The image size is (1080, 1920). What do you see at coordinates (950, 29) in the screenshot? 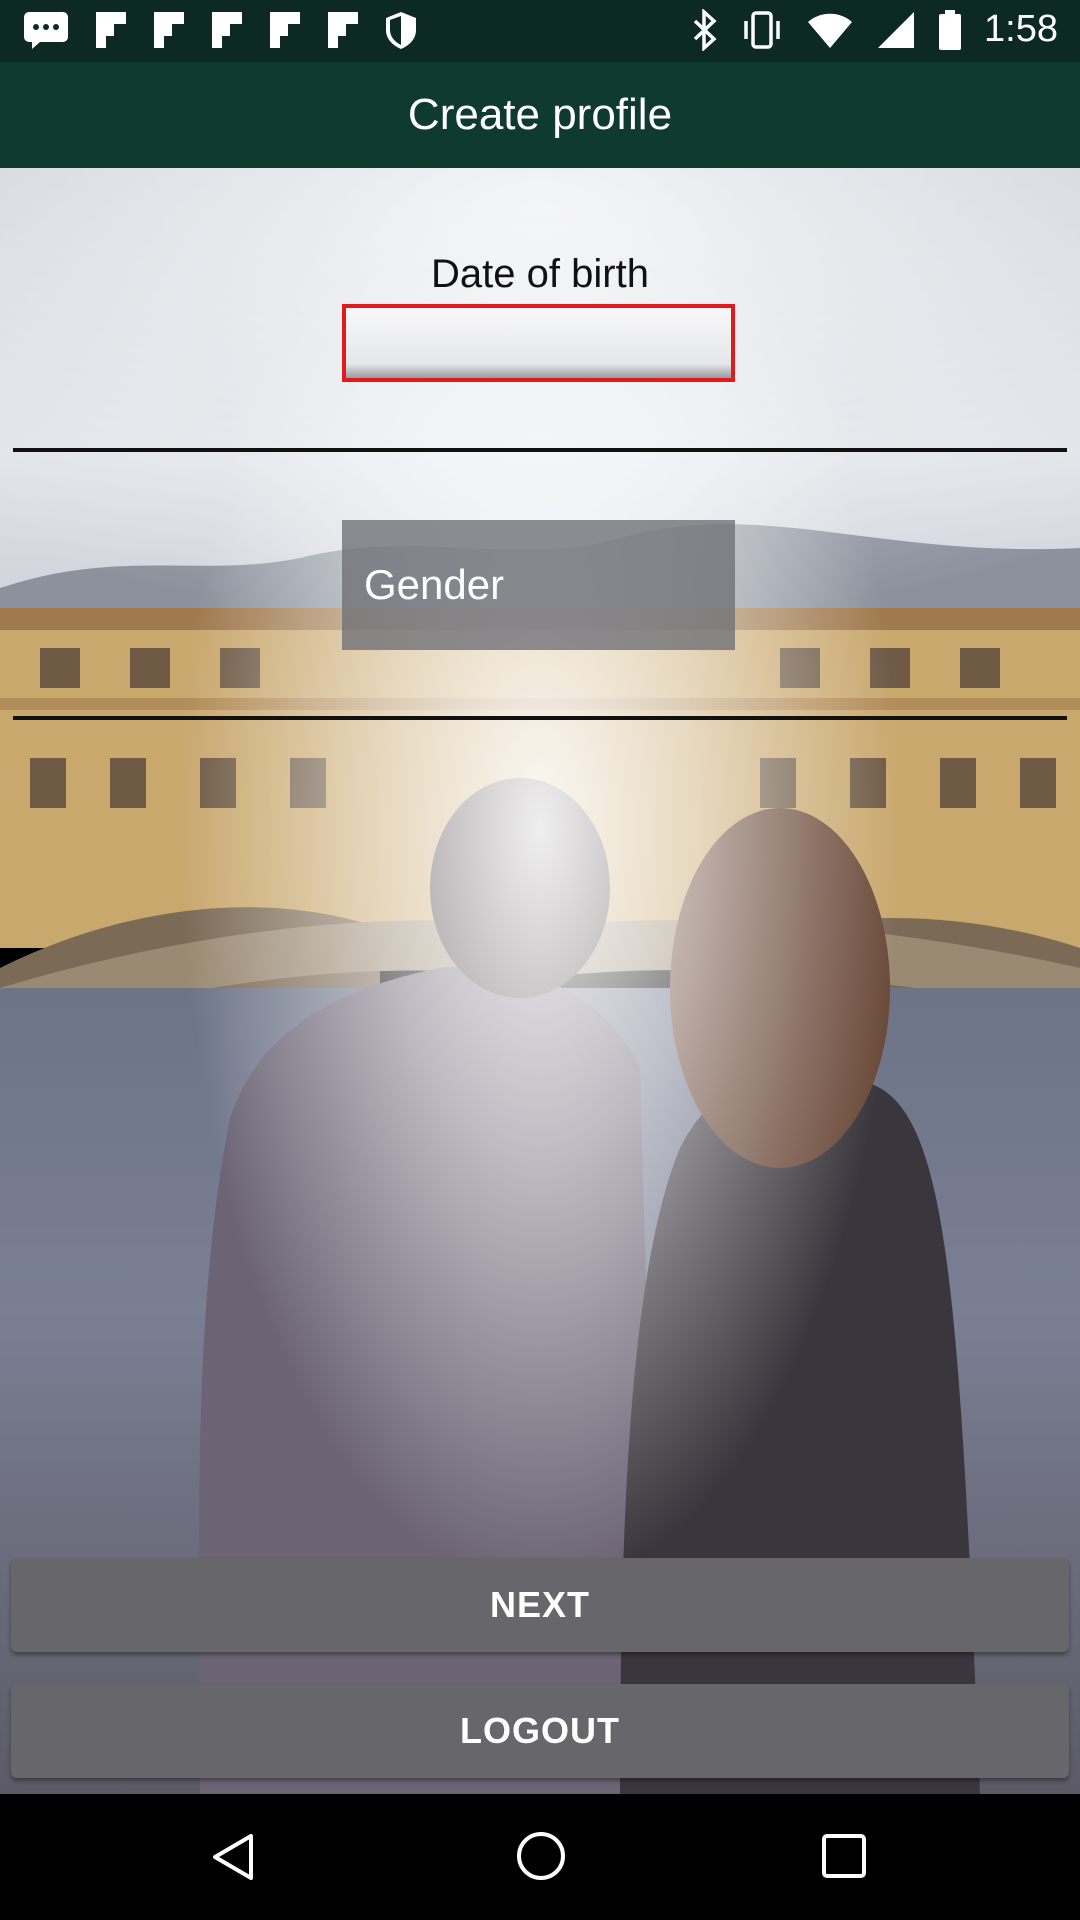
I see `battery-icon` at bounding box center [950, 29].